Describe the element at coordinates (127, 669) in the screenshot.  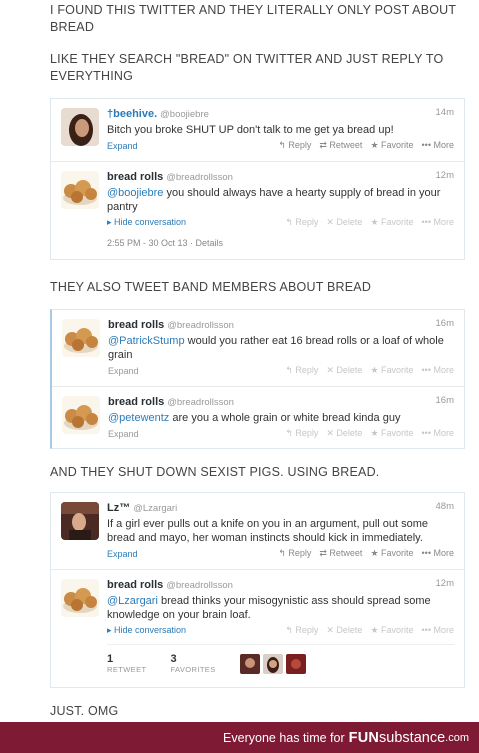
I see `retweet-count-label: RETWEET` at that location.